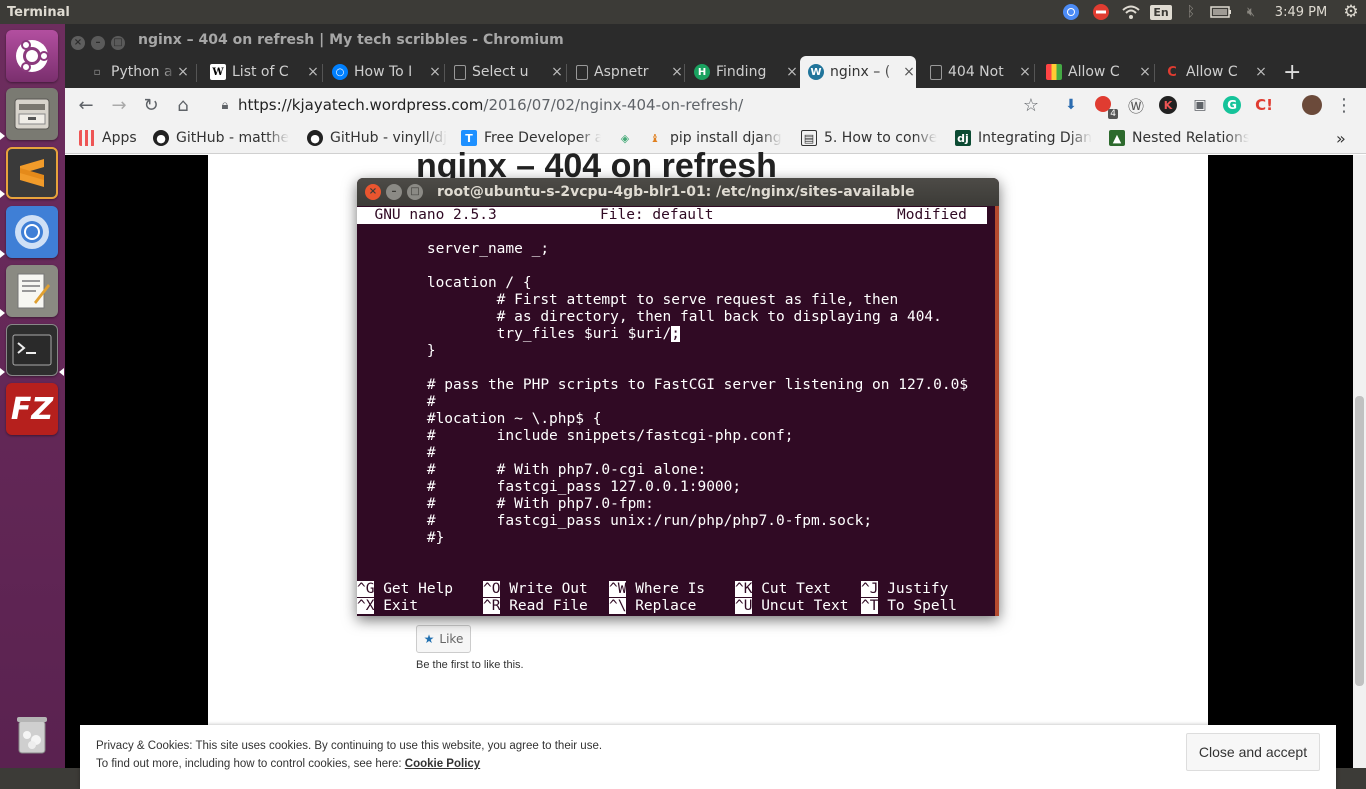 The image size is (1366, 789). I want to click on minimize-icon: –, so click(394, 192).